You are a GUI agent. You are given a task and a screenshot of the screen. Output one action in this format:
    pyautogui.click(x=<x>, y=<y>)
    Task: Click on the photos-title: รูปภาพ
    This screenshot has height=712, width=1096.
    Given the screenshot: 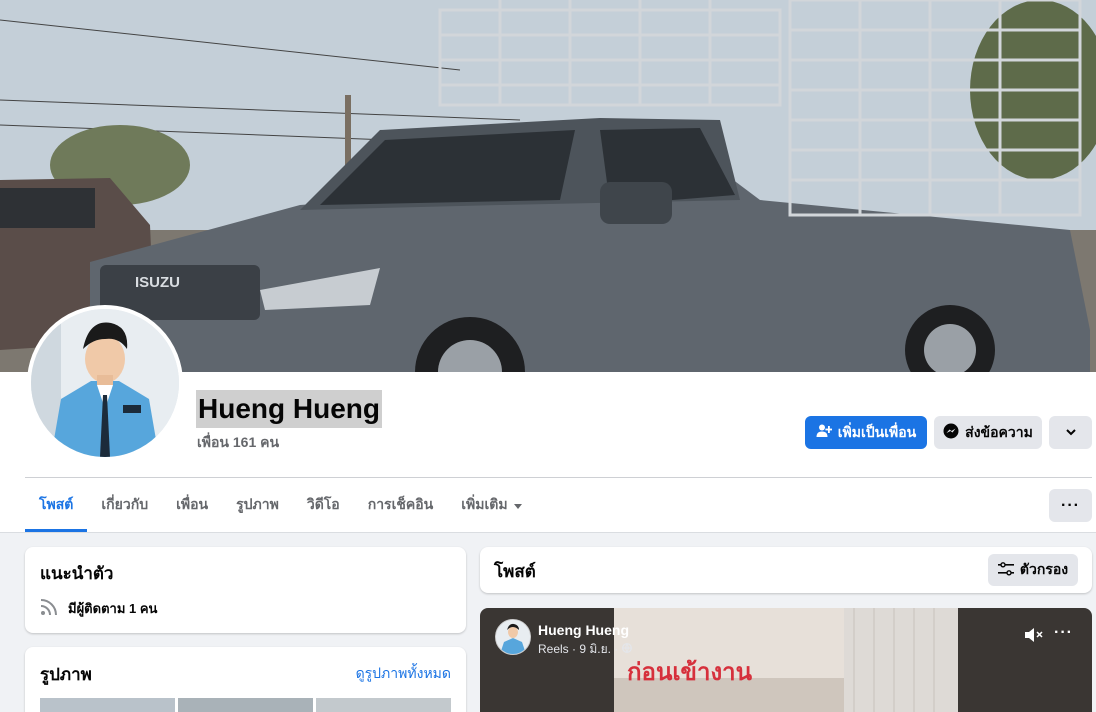 What is the action you would take?
    pyautogui.click(x=66, y=674)
    